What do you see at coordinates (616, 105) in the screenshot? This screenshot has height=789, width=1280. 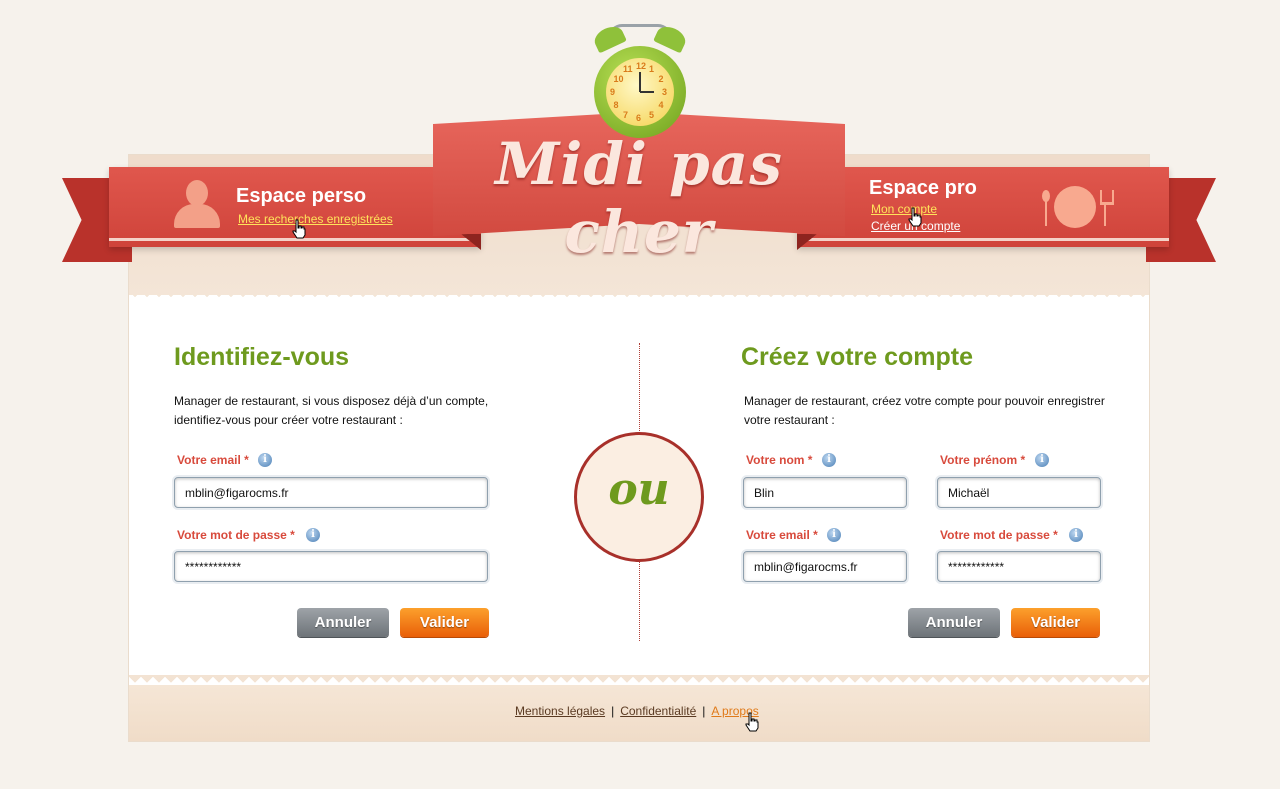 I see `clock-number: 8` at bounding box center [616, 105].